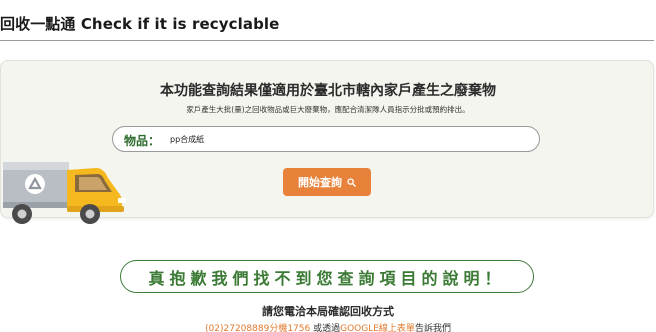 The height and width of the screenshot is (332, 656). What do you see at coordinates (345, 139) in the screenshot?
I see `item-search-input` at bounding box center [345, 139].